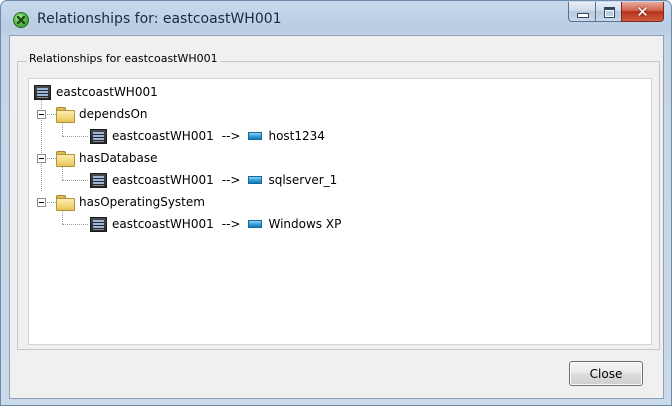 The width and height of the screenshot is (672, 406). I want to click on tree-node-relation-hasdatabase: hasDatabase, so click(106, 158).